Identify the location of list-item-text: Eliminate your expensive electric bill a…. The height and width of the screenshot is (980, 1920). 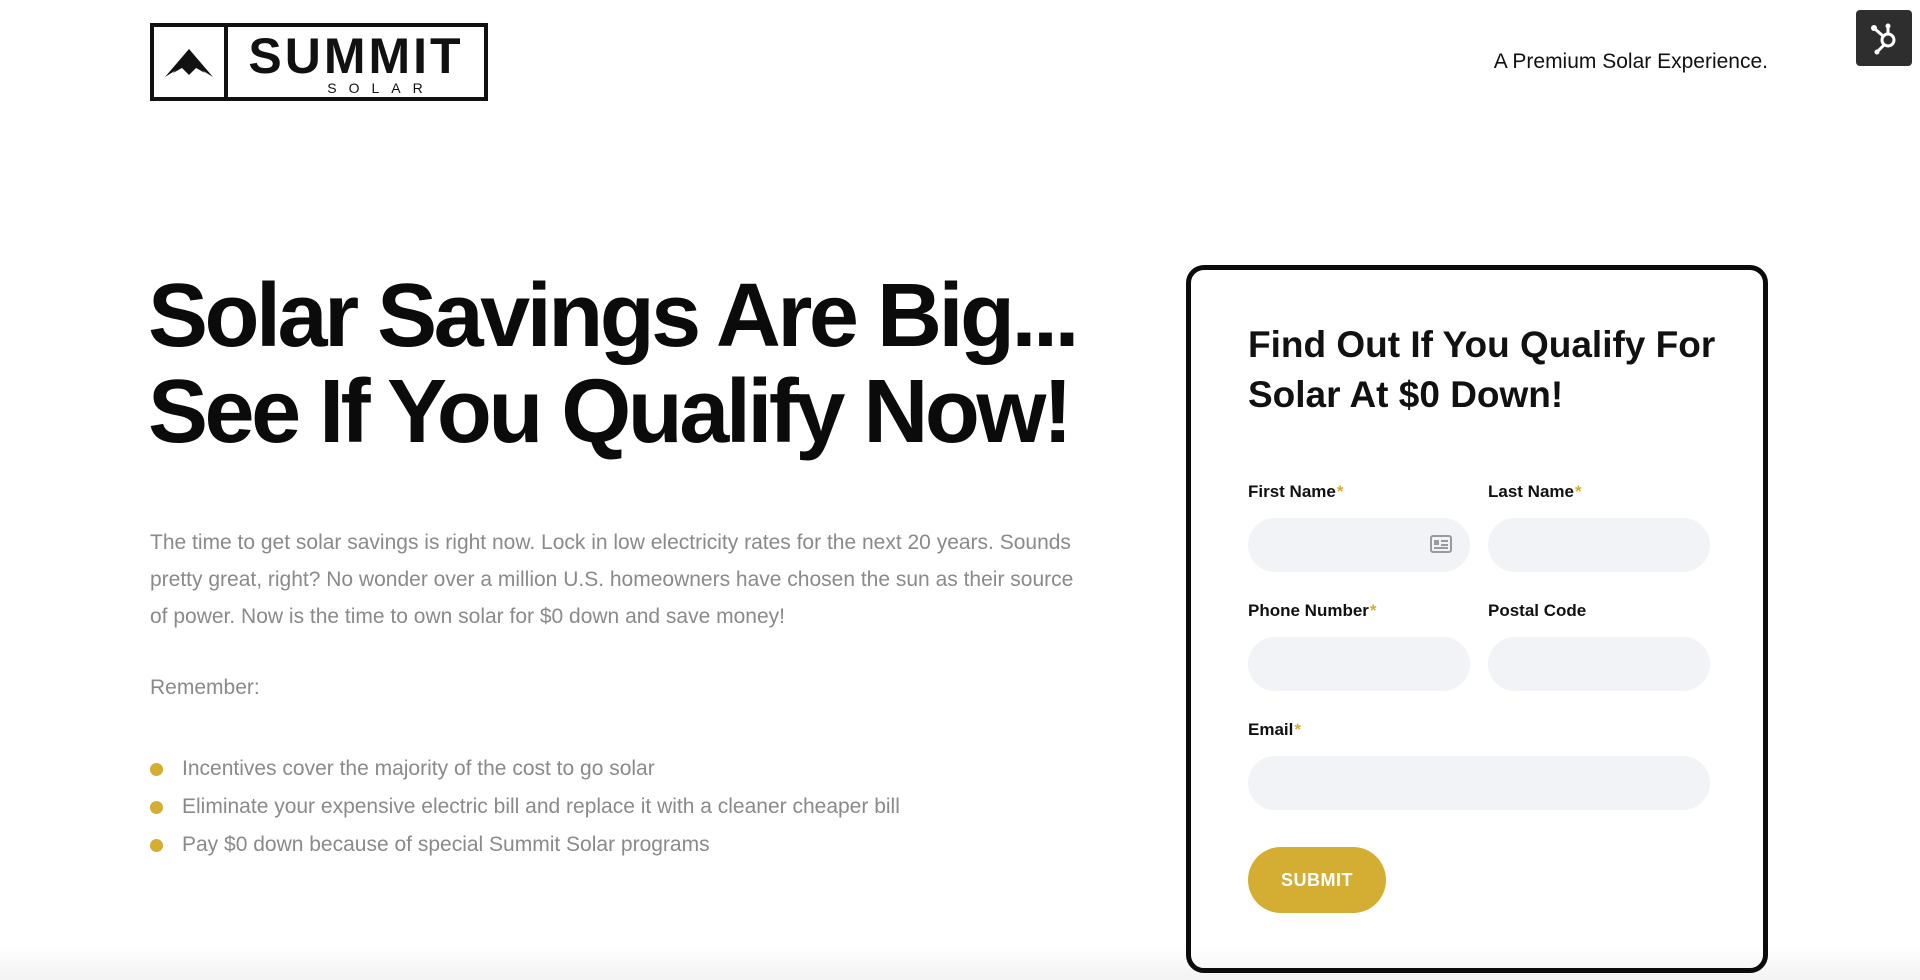
(541, 806).